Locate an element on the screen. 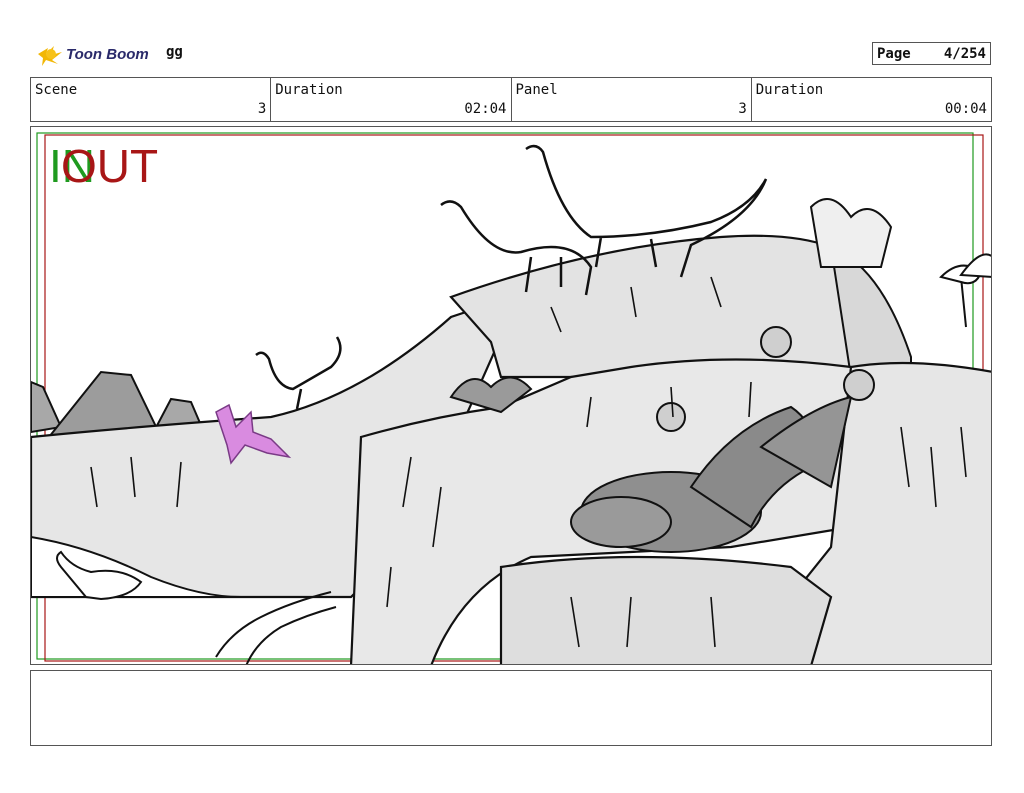 The width and height of the screenshot is (1024, 793). upper-mesa is located at coordinates (661, 306).